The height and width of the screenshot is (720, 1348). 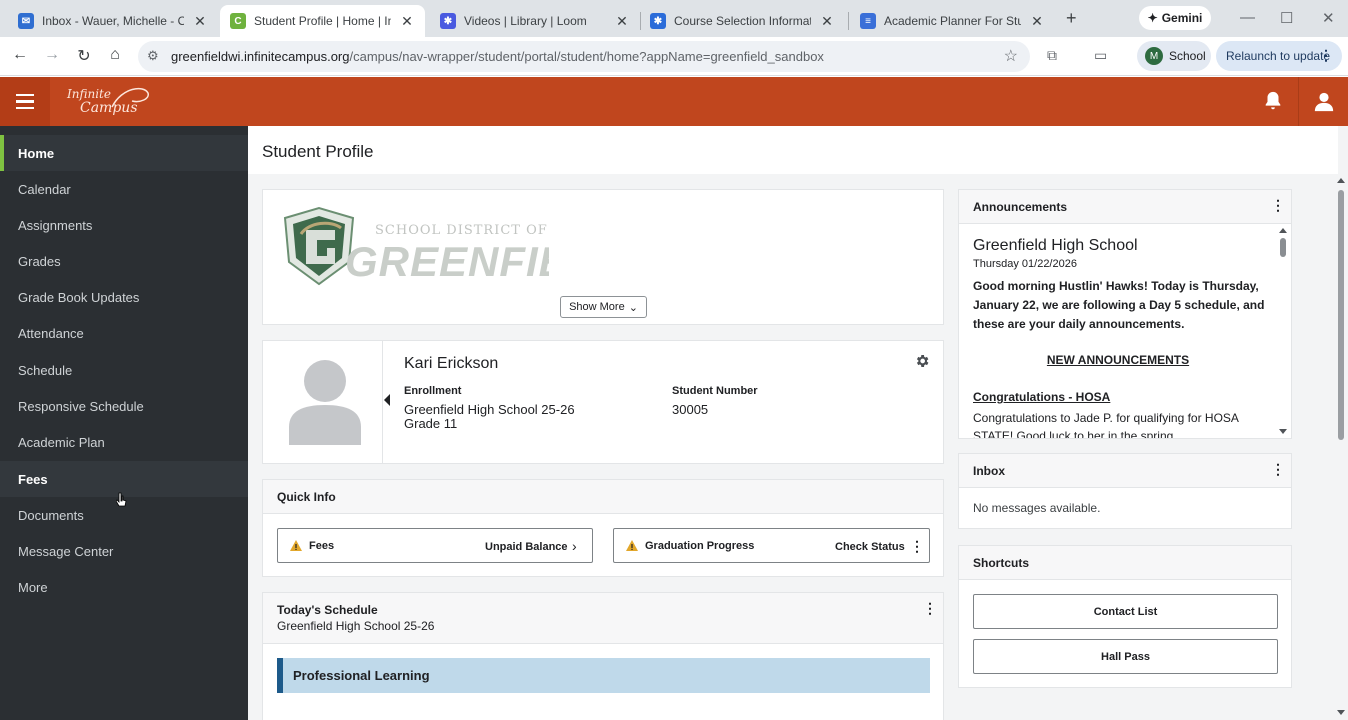 What do you see at coordinates (435, 545) in the screenshot?
I see `fees-quick-info-button: Fees Unpaid Balance ›` at bounding box center [435, 545].